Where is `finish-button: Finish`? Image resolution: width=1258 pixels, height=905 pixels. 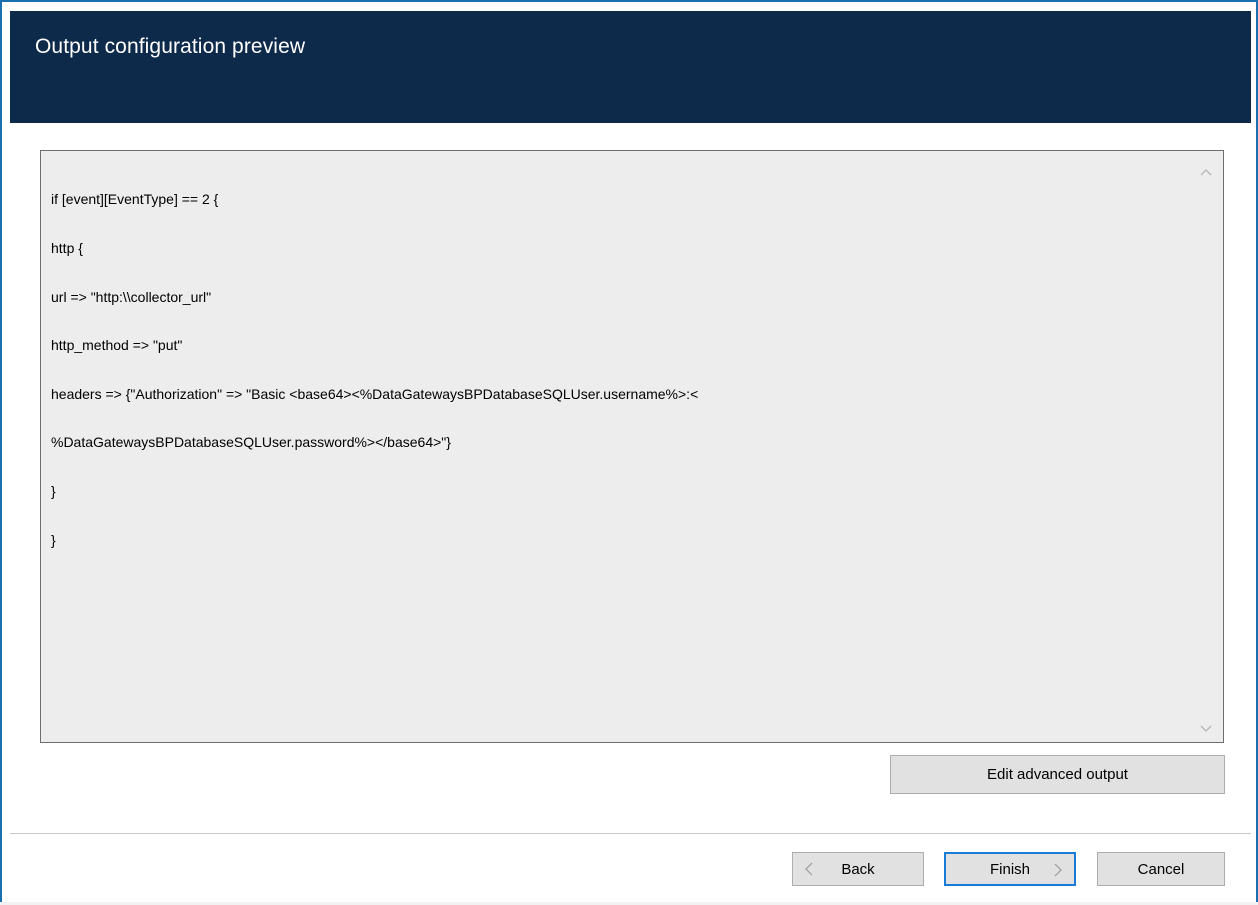 finish-button: Finish is located at coordinates (1010, 869).